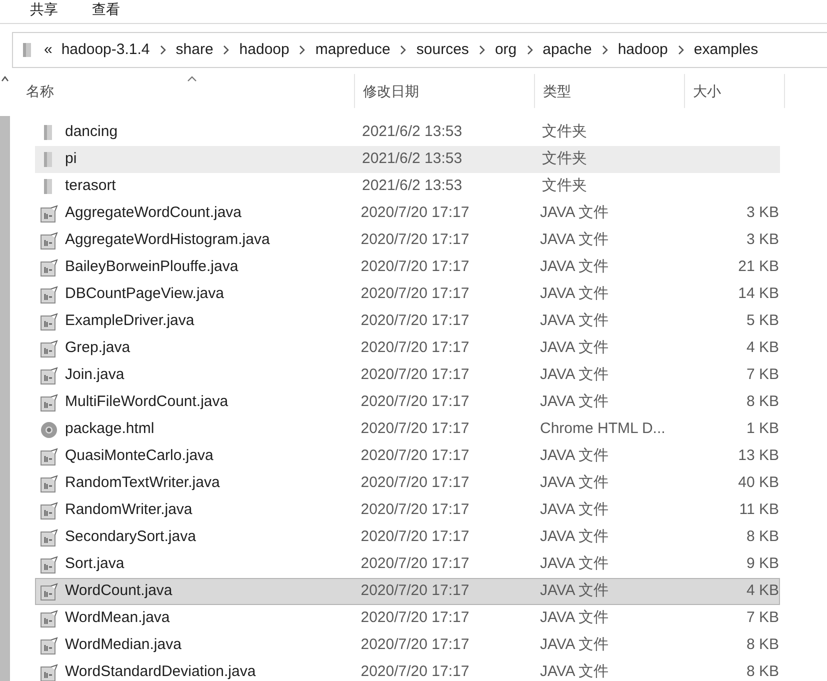  I want to click on file-row: Join.java 2020/7/20 17:17 JAVA 文件 7 KB, so click(407, 375).